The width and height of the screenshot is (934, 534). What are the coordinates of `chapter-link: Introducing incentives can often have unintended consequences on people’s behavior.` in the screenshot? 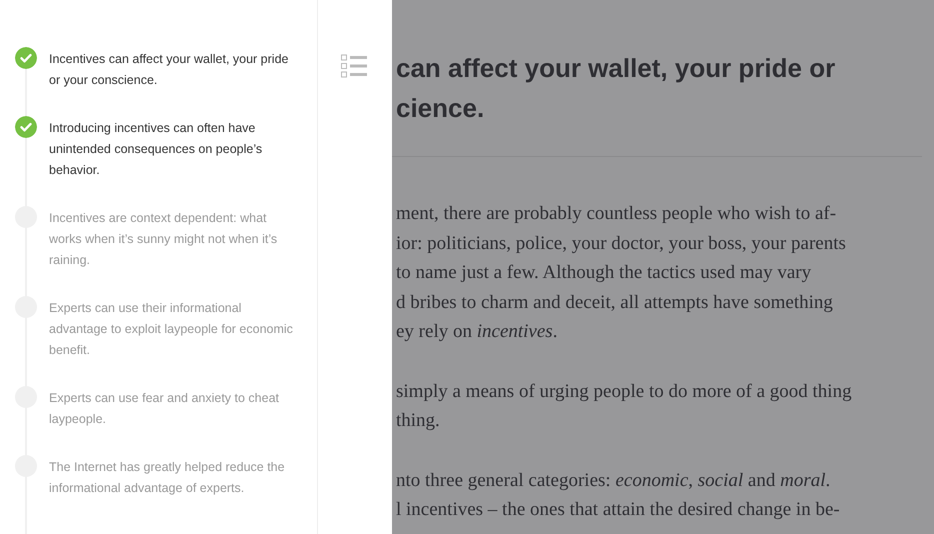 It's located at (174, 149).